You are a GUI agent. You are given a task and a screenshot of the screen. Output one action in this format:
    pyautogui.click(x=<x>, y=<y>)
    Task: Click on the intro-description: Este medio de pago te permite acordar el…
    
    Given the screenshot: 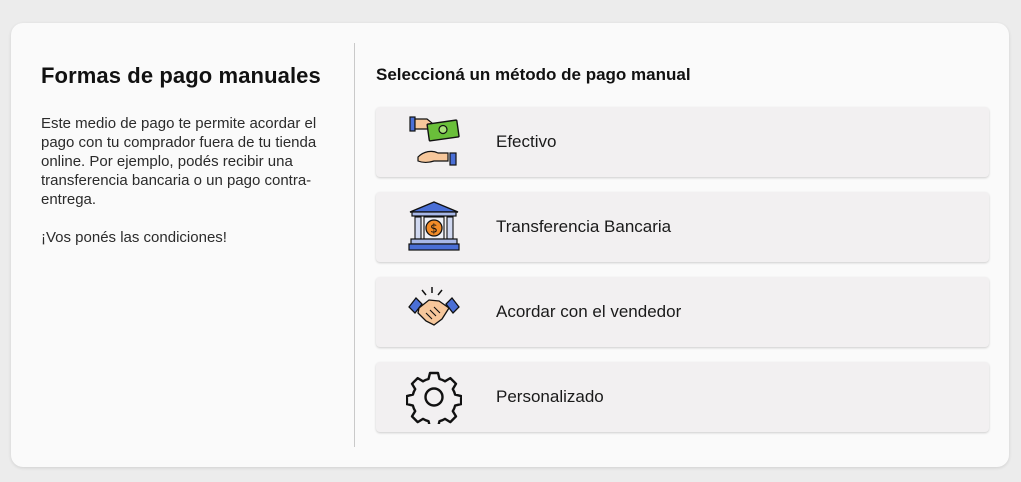 What is the action you would take?
    pyautogui.click(x=179, y=161)
    